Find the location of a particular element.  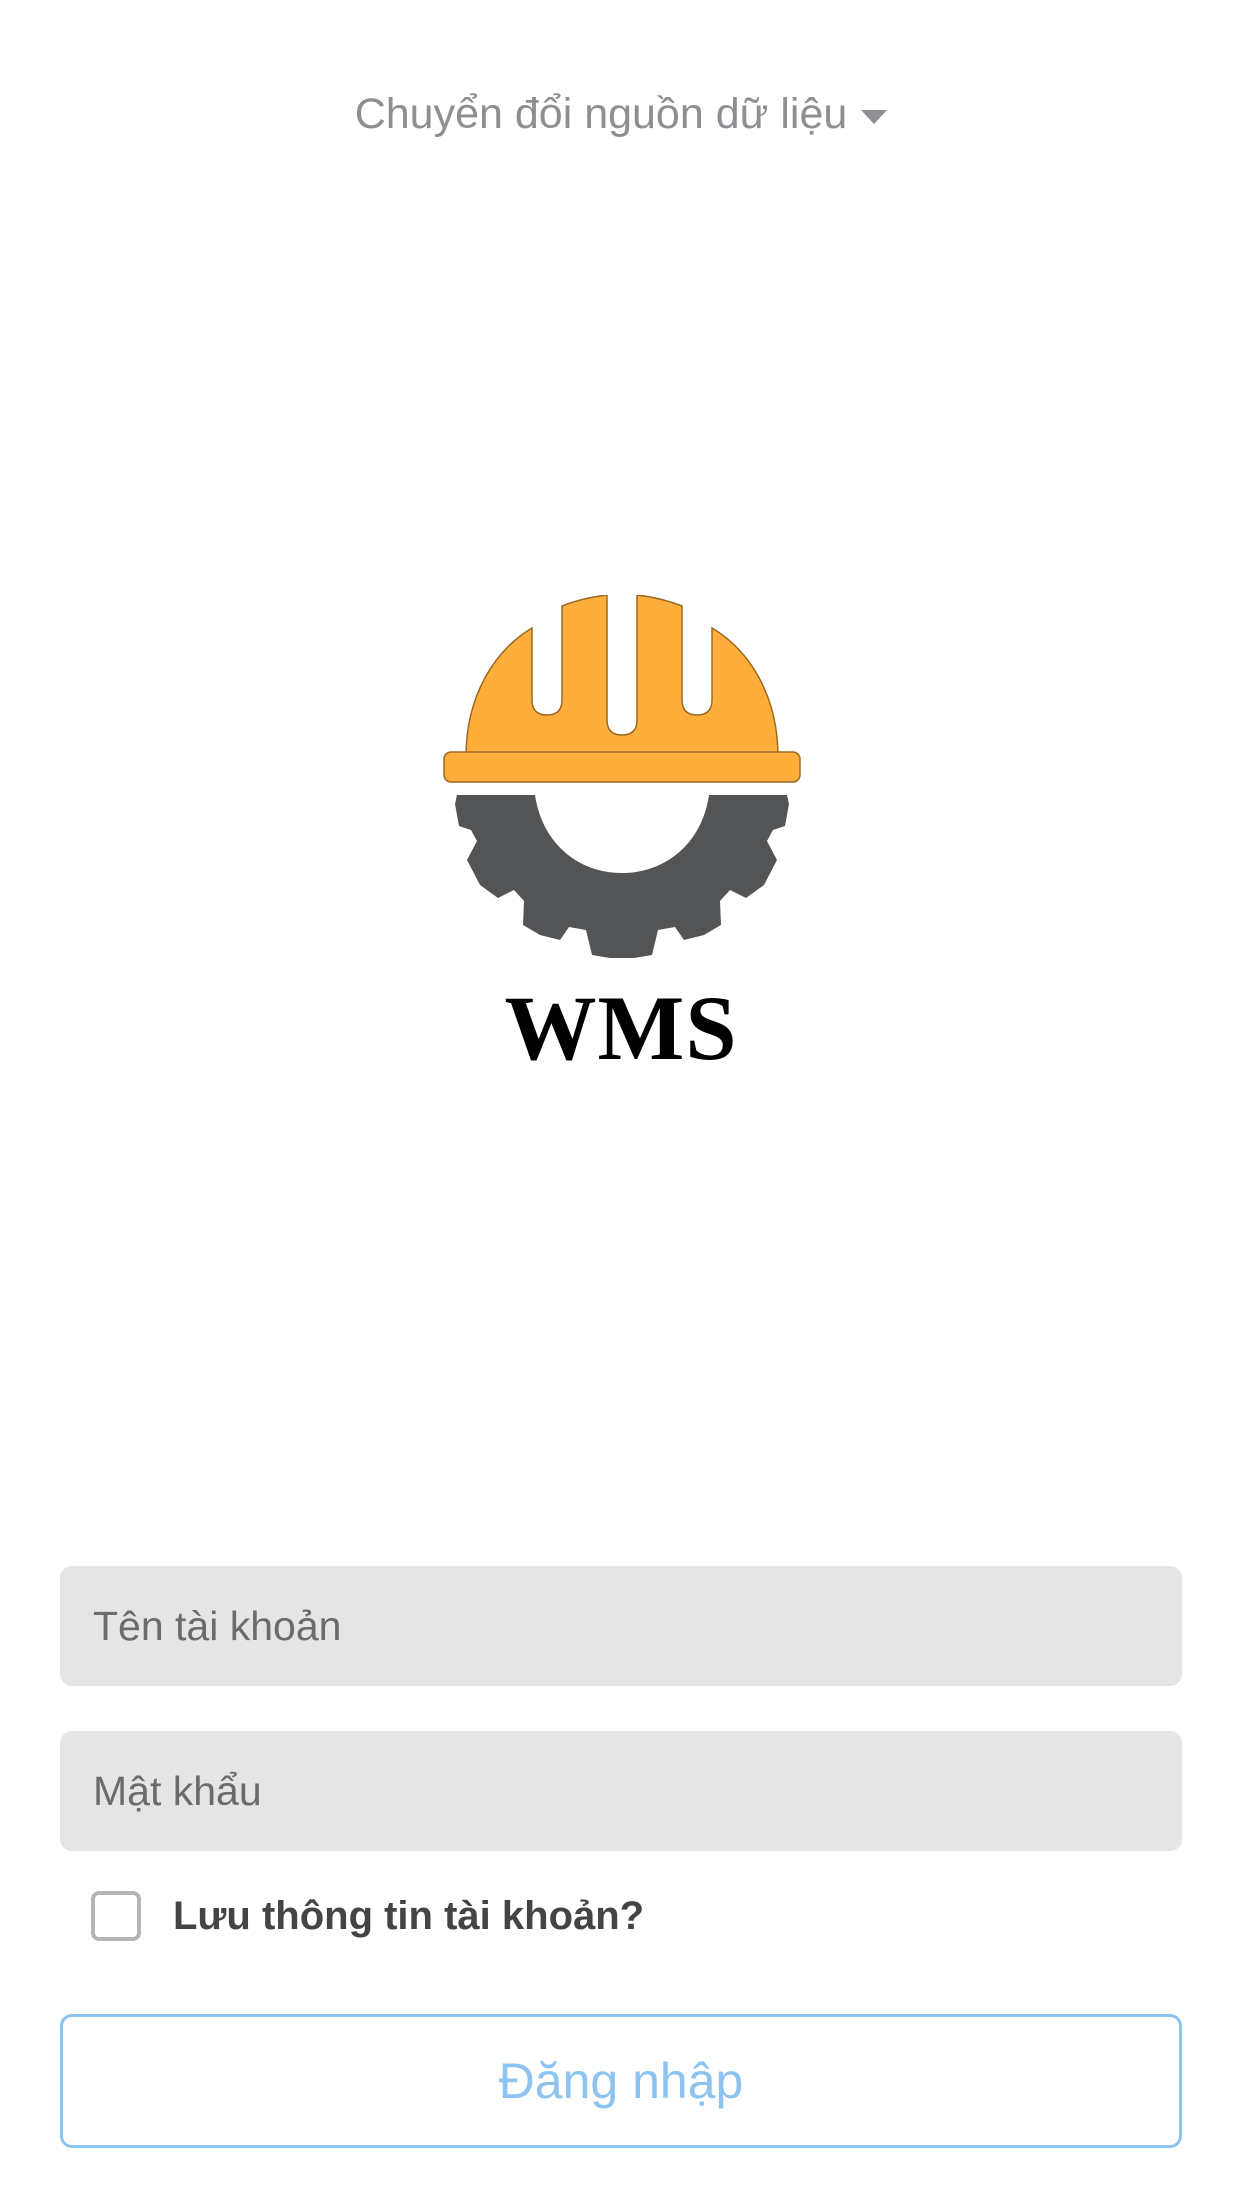

login-button-label: Đăng nhập is located at coordinates (621, 2081).